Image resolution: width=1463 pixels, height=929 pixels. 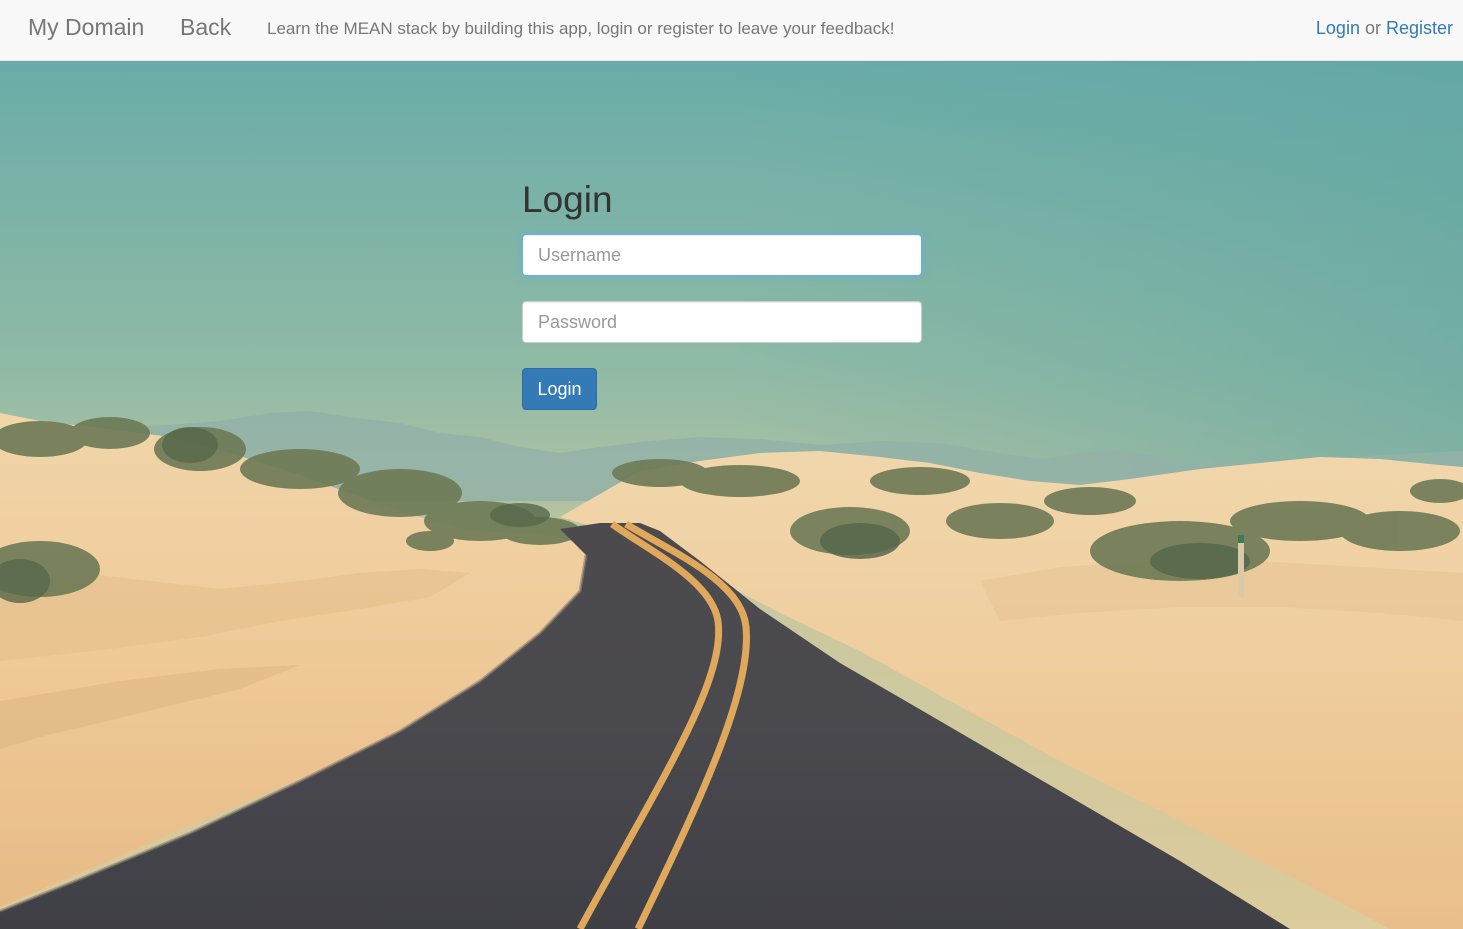 What do you see at coordinates (567, 199) in the screenshot?
I see `login-heading: Login` at bounding box center [567, 199].